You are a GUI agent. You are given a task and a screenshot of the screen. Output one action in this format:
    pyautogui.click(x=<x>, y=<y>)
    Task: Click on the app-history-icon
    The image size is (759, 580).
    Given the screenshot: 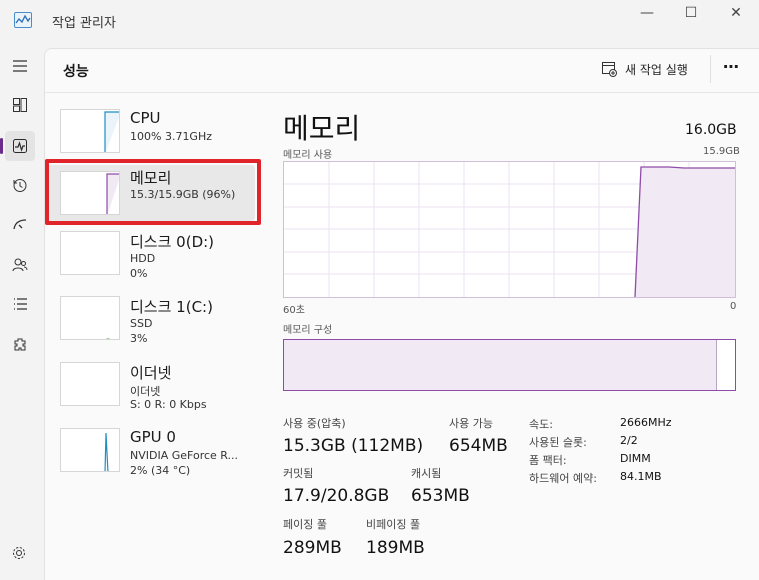 What is the action you would take?
    pyautogui.click(x=20, y=185)
    